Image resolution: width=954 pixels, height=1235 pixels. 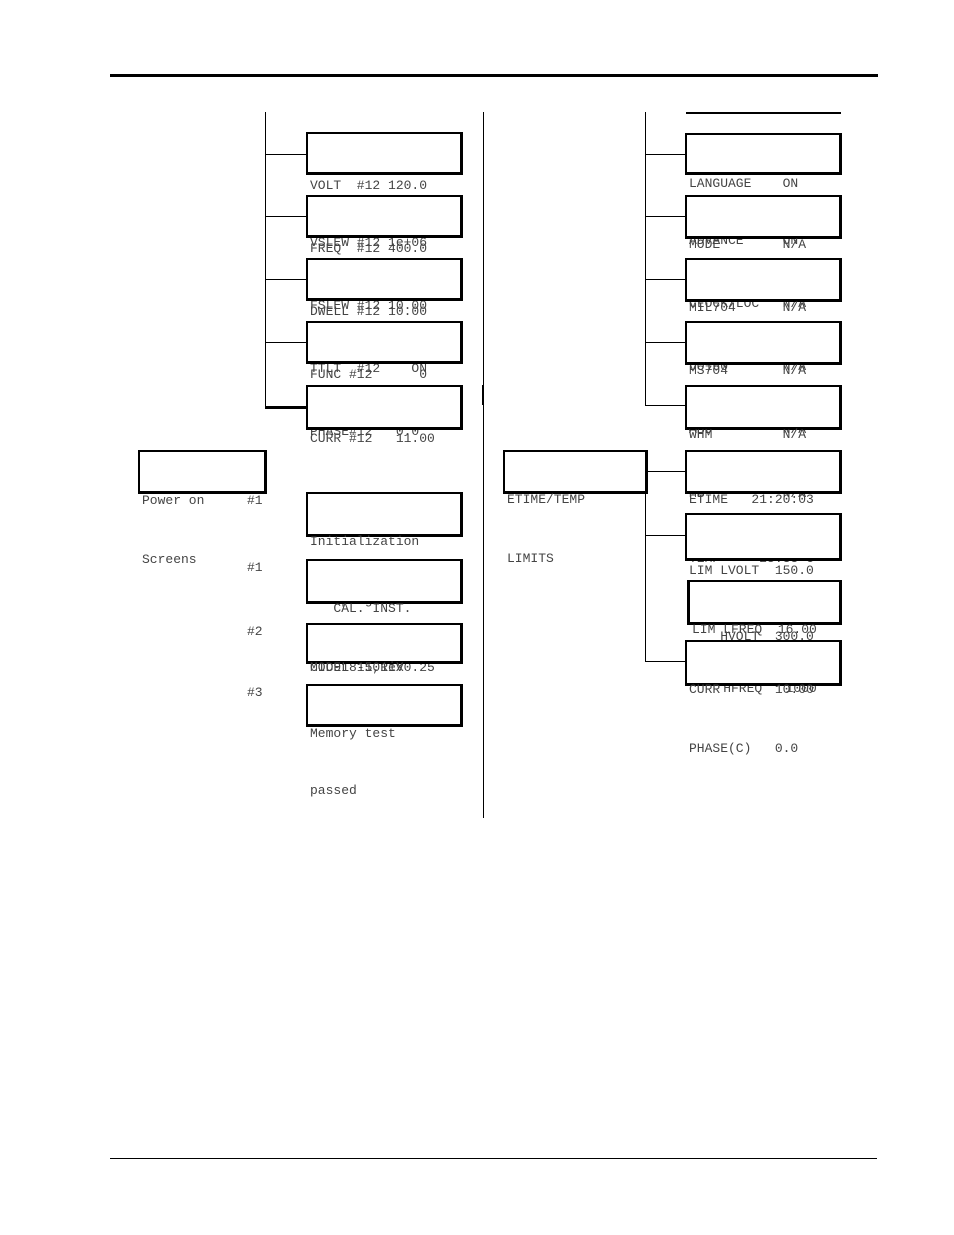 I want to click on lcd-screen-mode: MODE N/A CLOCK/LOC N/A, so click(x=763, y=253).